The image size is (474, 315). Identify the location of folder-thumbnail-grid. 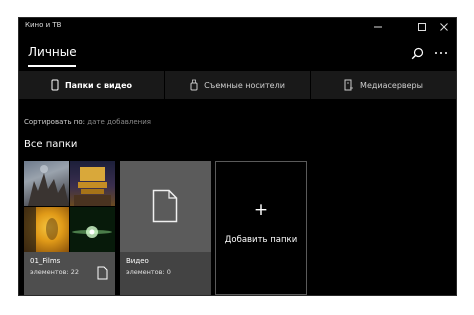
(69, 206).